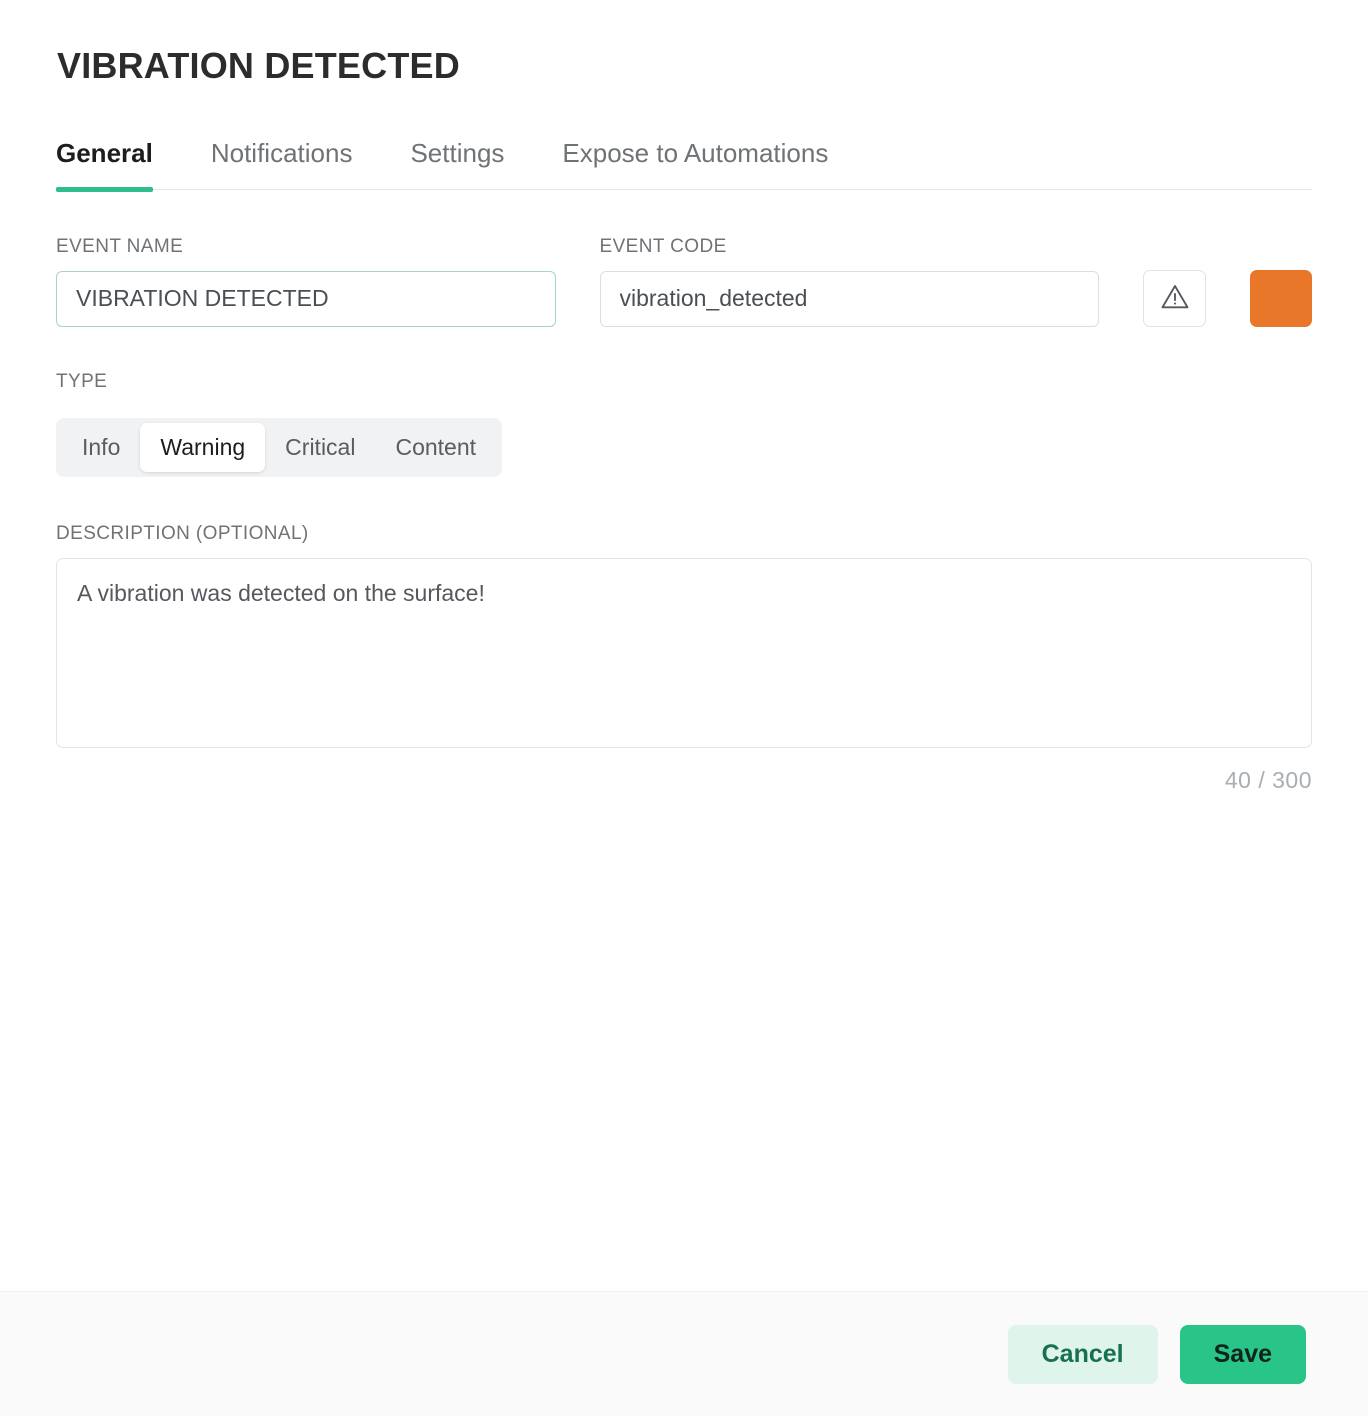 The width and height of the screenshot is (1368, 1416). I want to click on warning-triangle-icon, so click(1175, 298).